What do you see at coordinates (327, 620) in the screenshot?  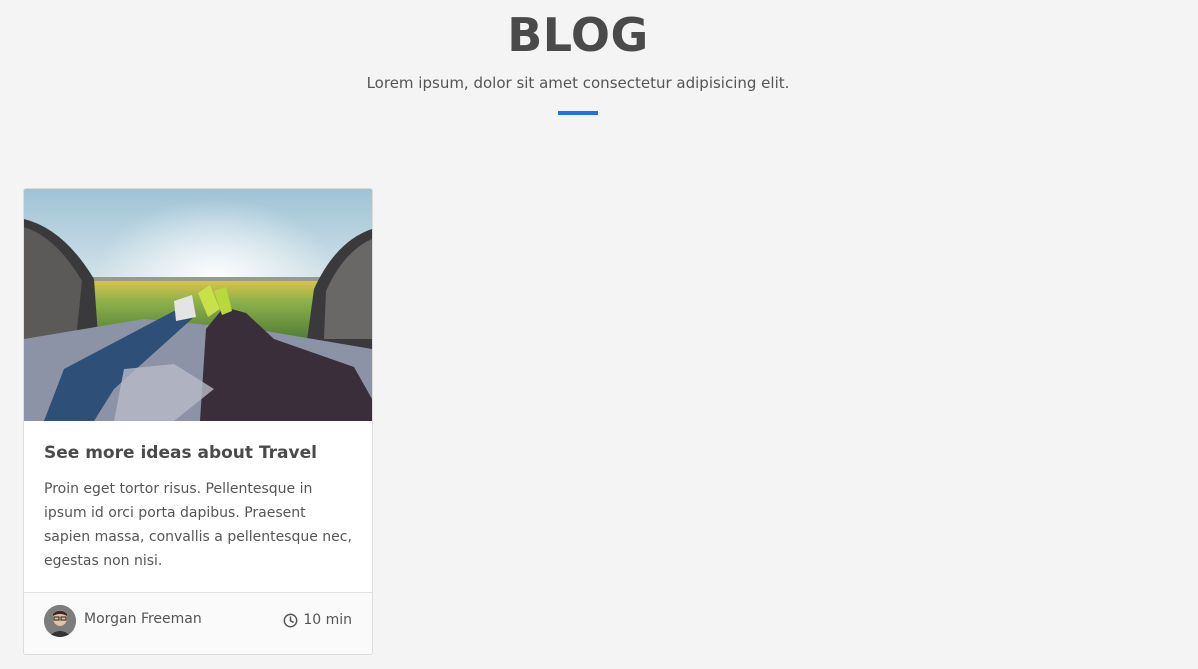 I see `read-time-label: 10 min` at bounding box center [327, 620].